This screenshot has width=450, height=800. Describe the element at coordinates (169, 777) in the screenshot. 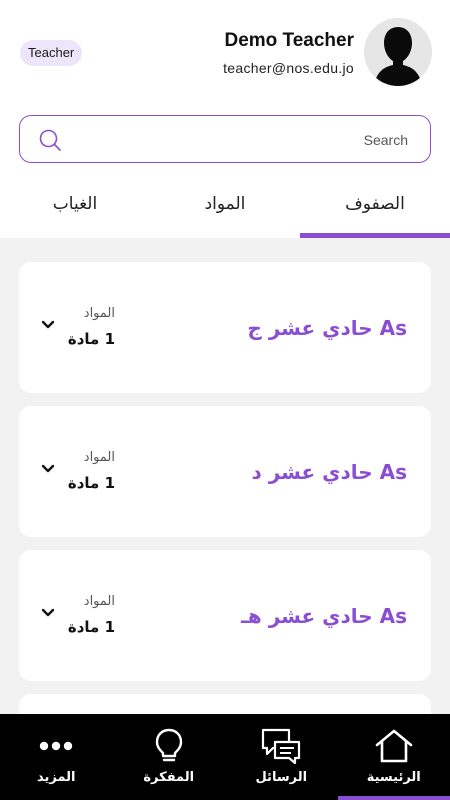

I see `nav-notebook-label: المفكرة` at that location.